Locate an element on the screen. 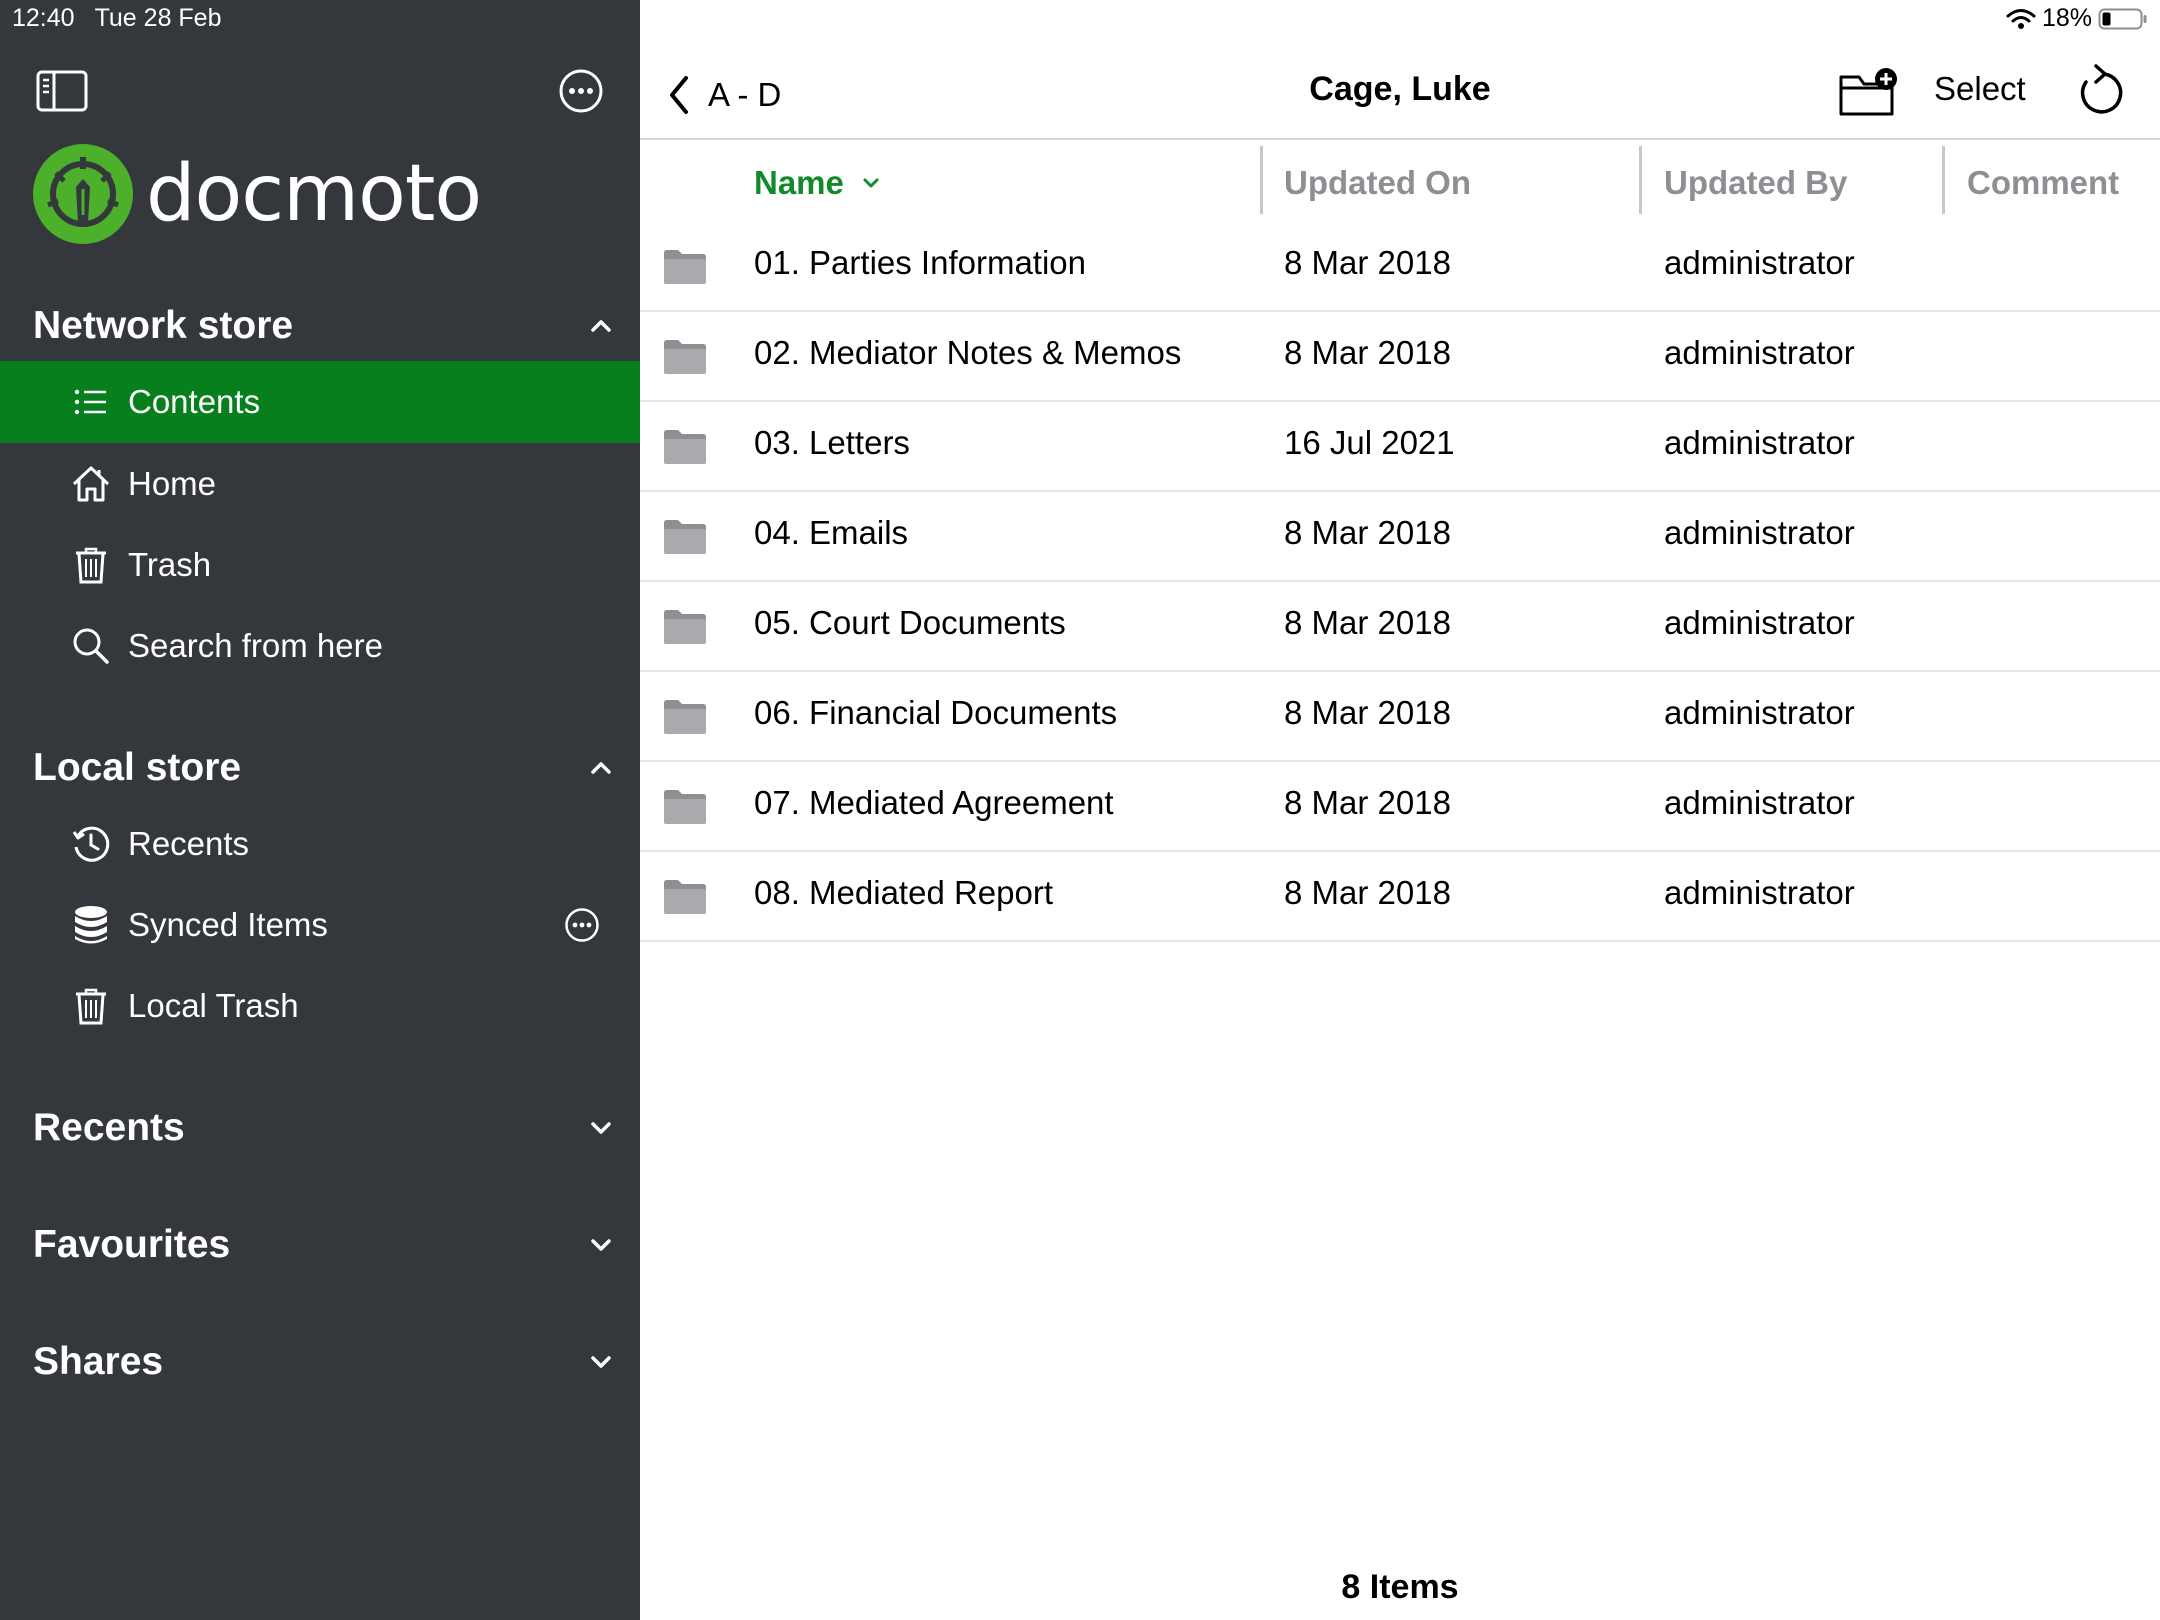 This screenshot has height=1620, width=2160. wifi-icon is located at coordinates (2021, 18).